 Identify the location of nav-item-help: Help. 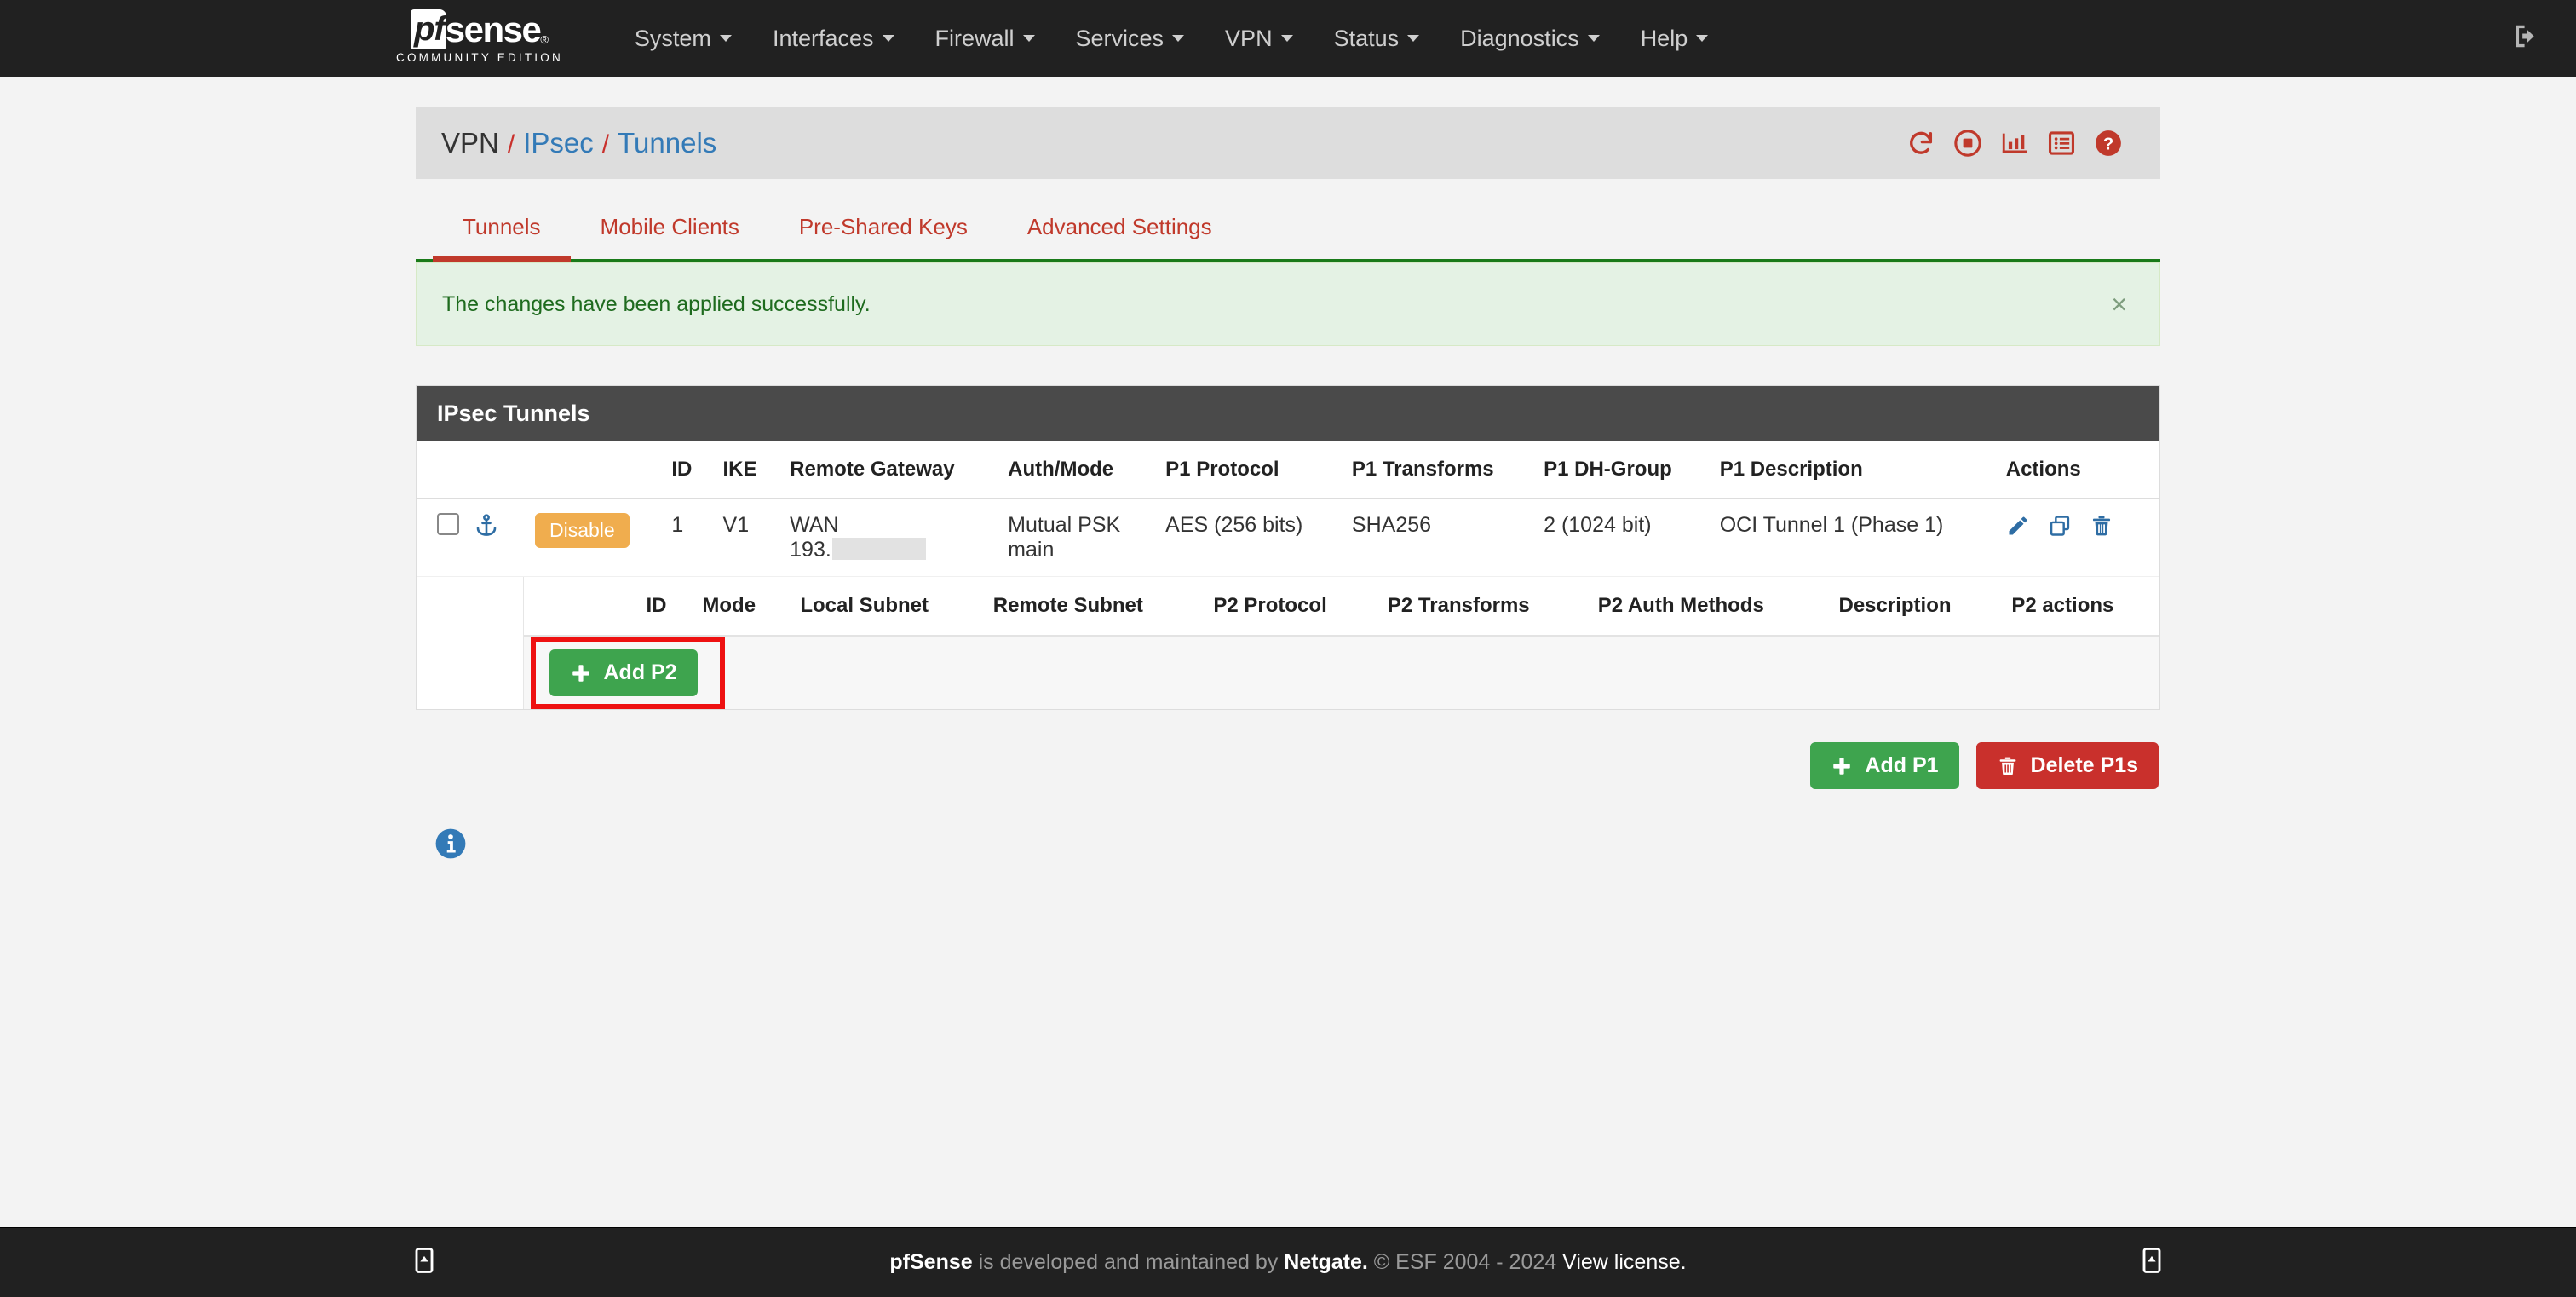
(1675, 38).